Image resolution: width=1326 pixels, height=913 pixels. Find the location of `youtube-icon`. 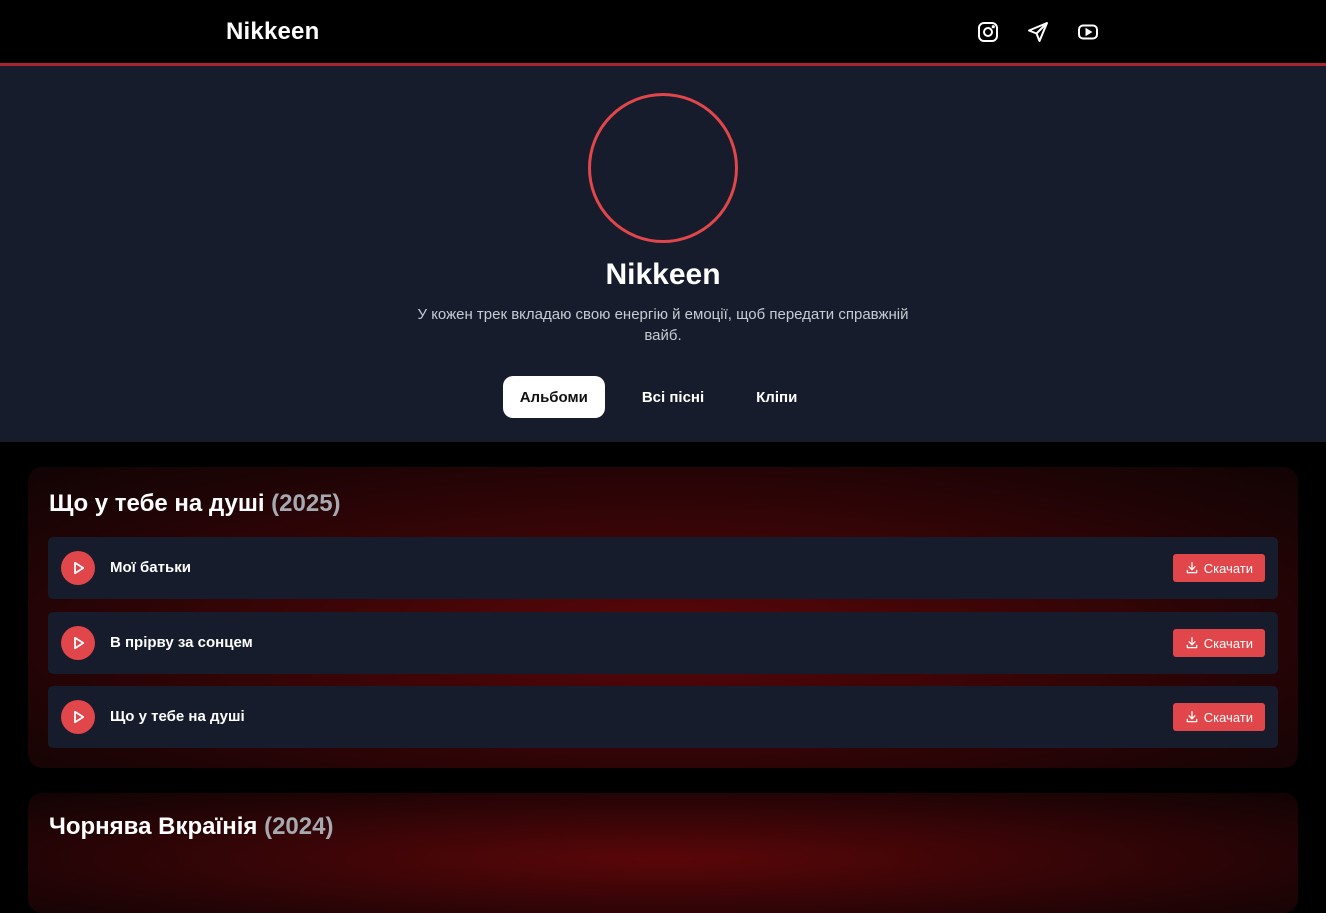

youtube-icon is located at coordinates (1088, 32).